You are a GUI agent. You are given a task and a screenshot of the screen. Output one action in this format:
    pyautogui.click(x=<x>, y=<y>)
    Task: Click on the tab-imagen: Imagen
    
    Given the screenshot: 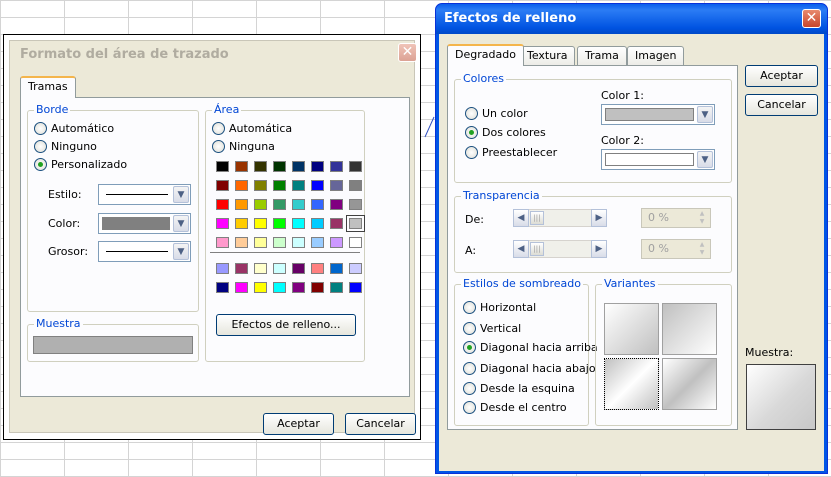 What is the action you would take?
    pyautogui.click(x=656, y=56)
    